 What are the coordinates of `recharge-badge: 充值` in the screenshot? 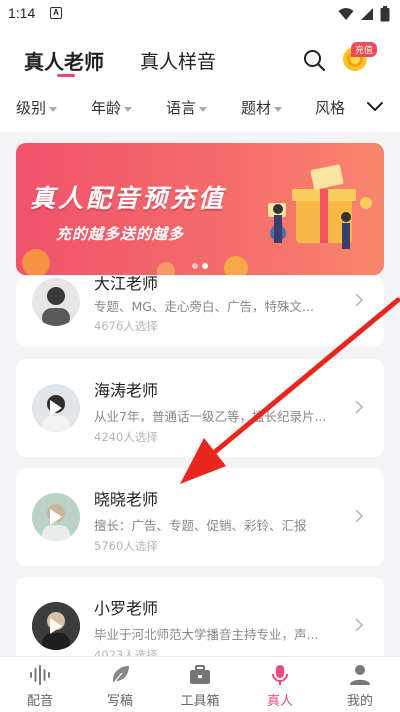 It's located at (364, 49).